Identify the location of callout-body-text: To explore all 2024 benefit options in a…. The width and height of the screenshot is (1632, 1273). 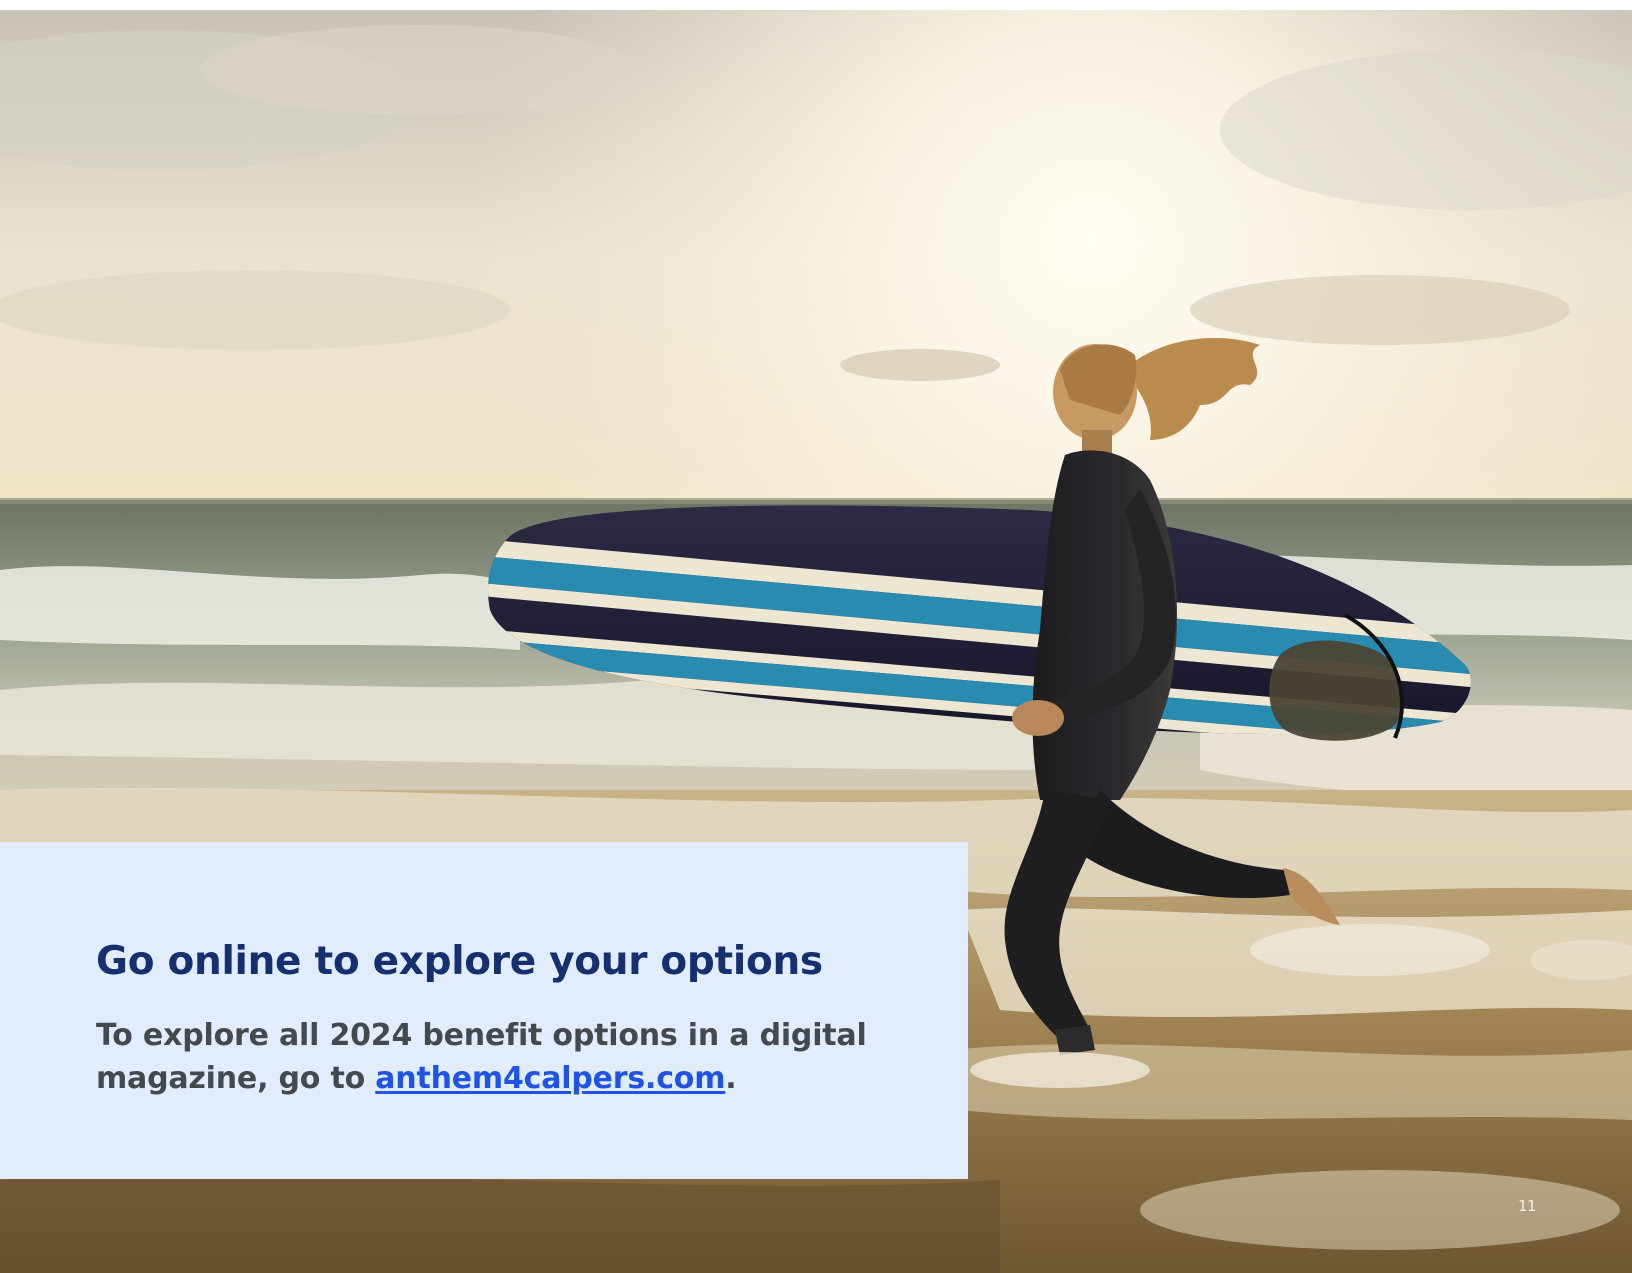
(506, 1057).